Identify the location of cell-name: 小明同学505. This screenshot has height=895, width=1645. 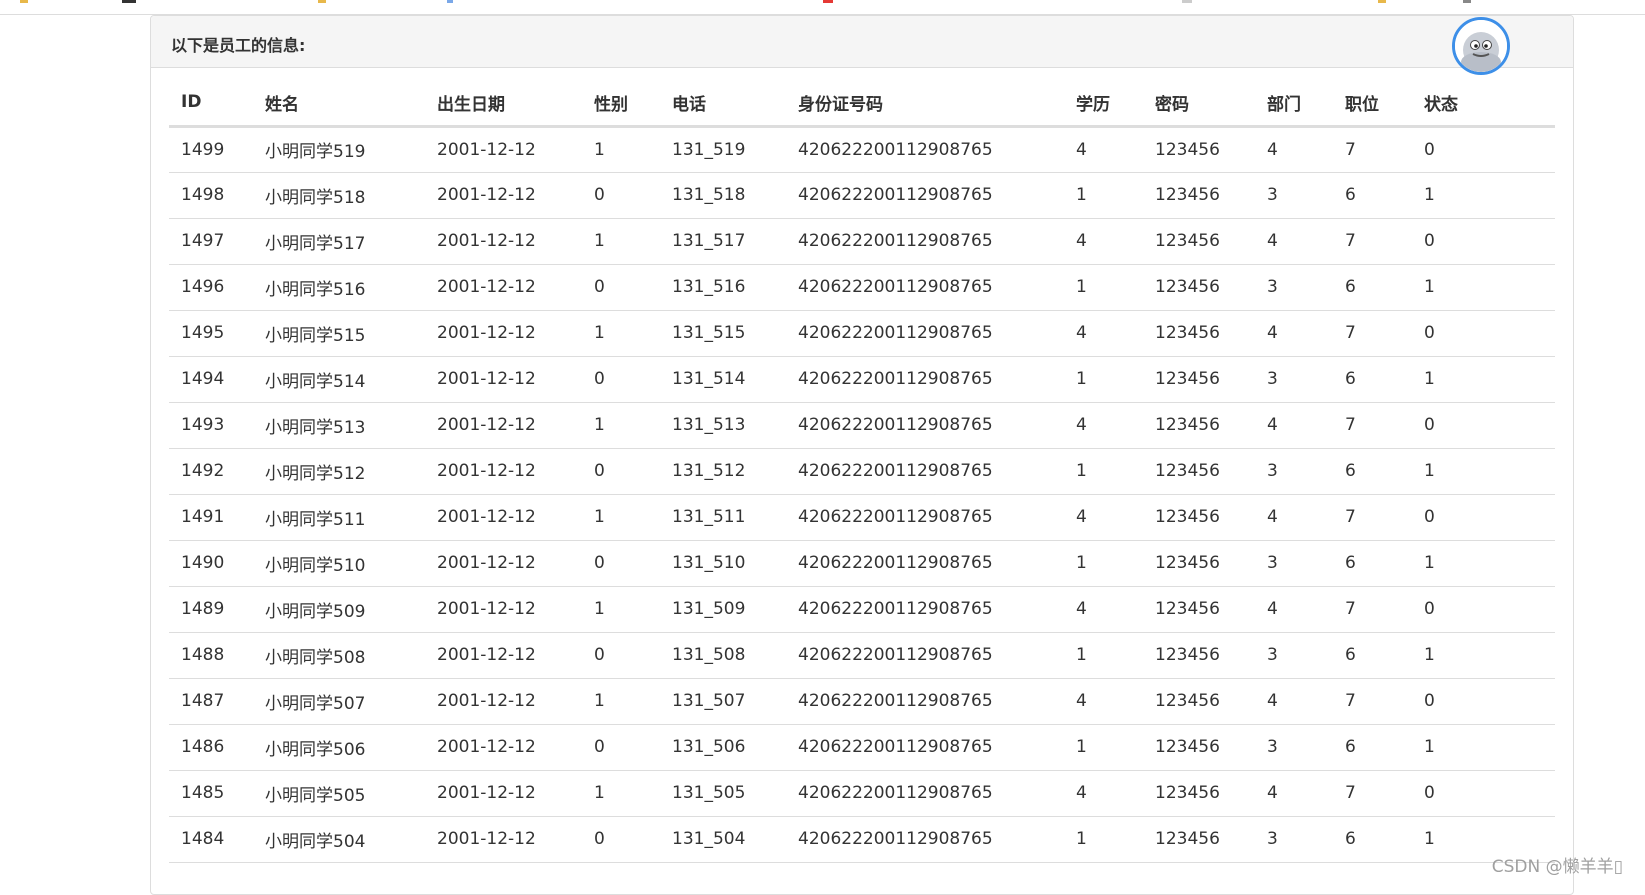
(339, 793).